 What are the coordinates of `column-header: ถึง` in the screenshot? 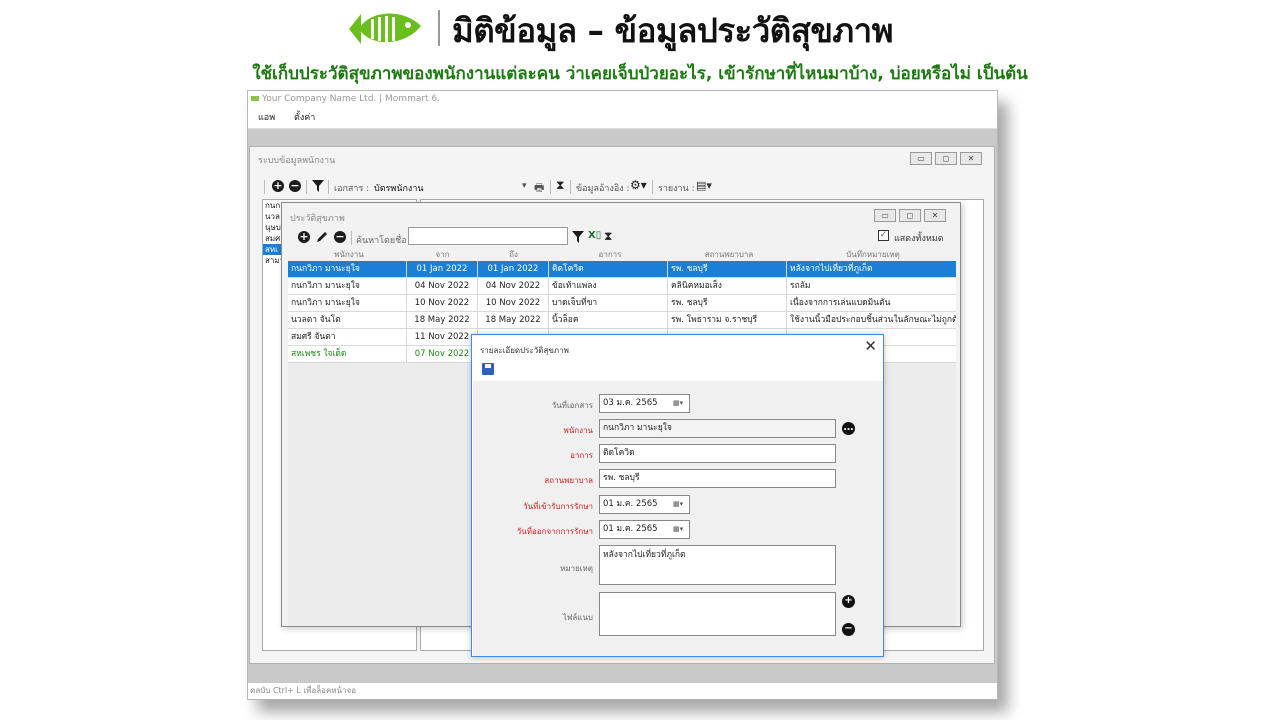 It's located at (513, 255).